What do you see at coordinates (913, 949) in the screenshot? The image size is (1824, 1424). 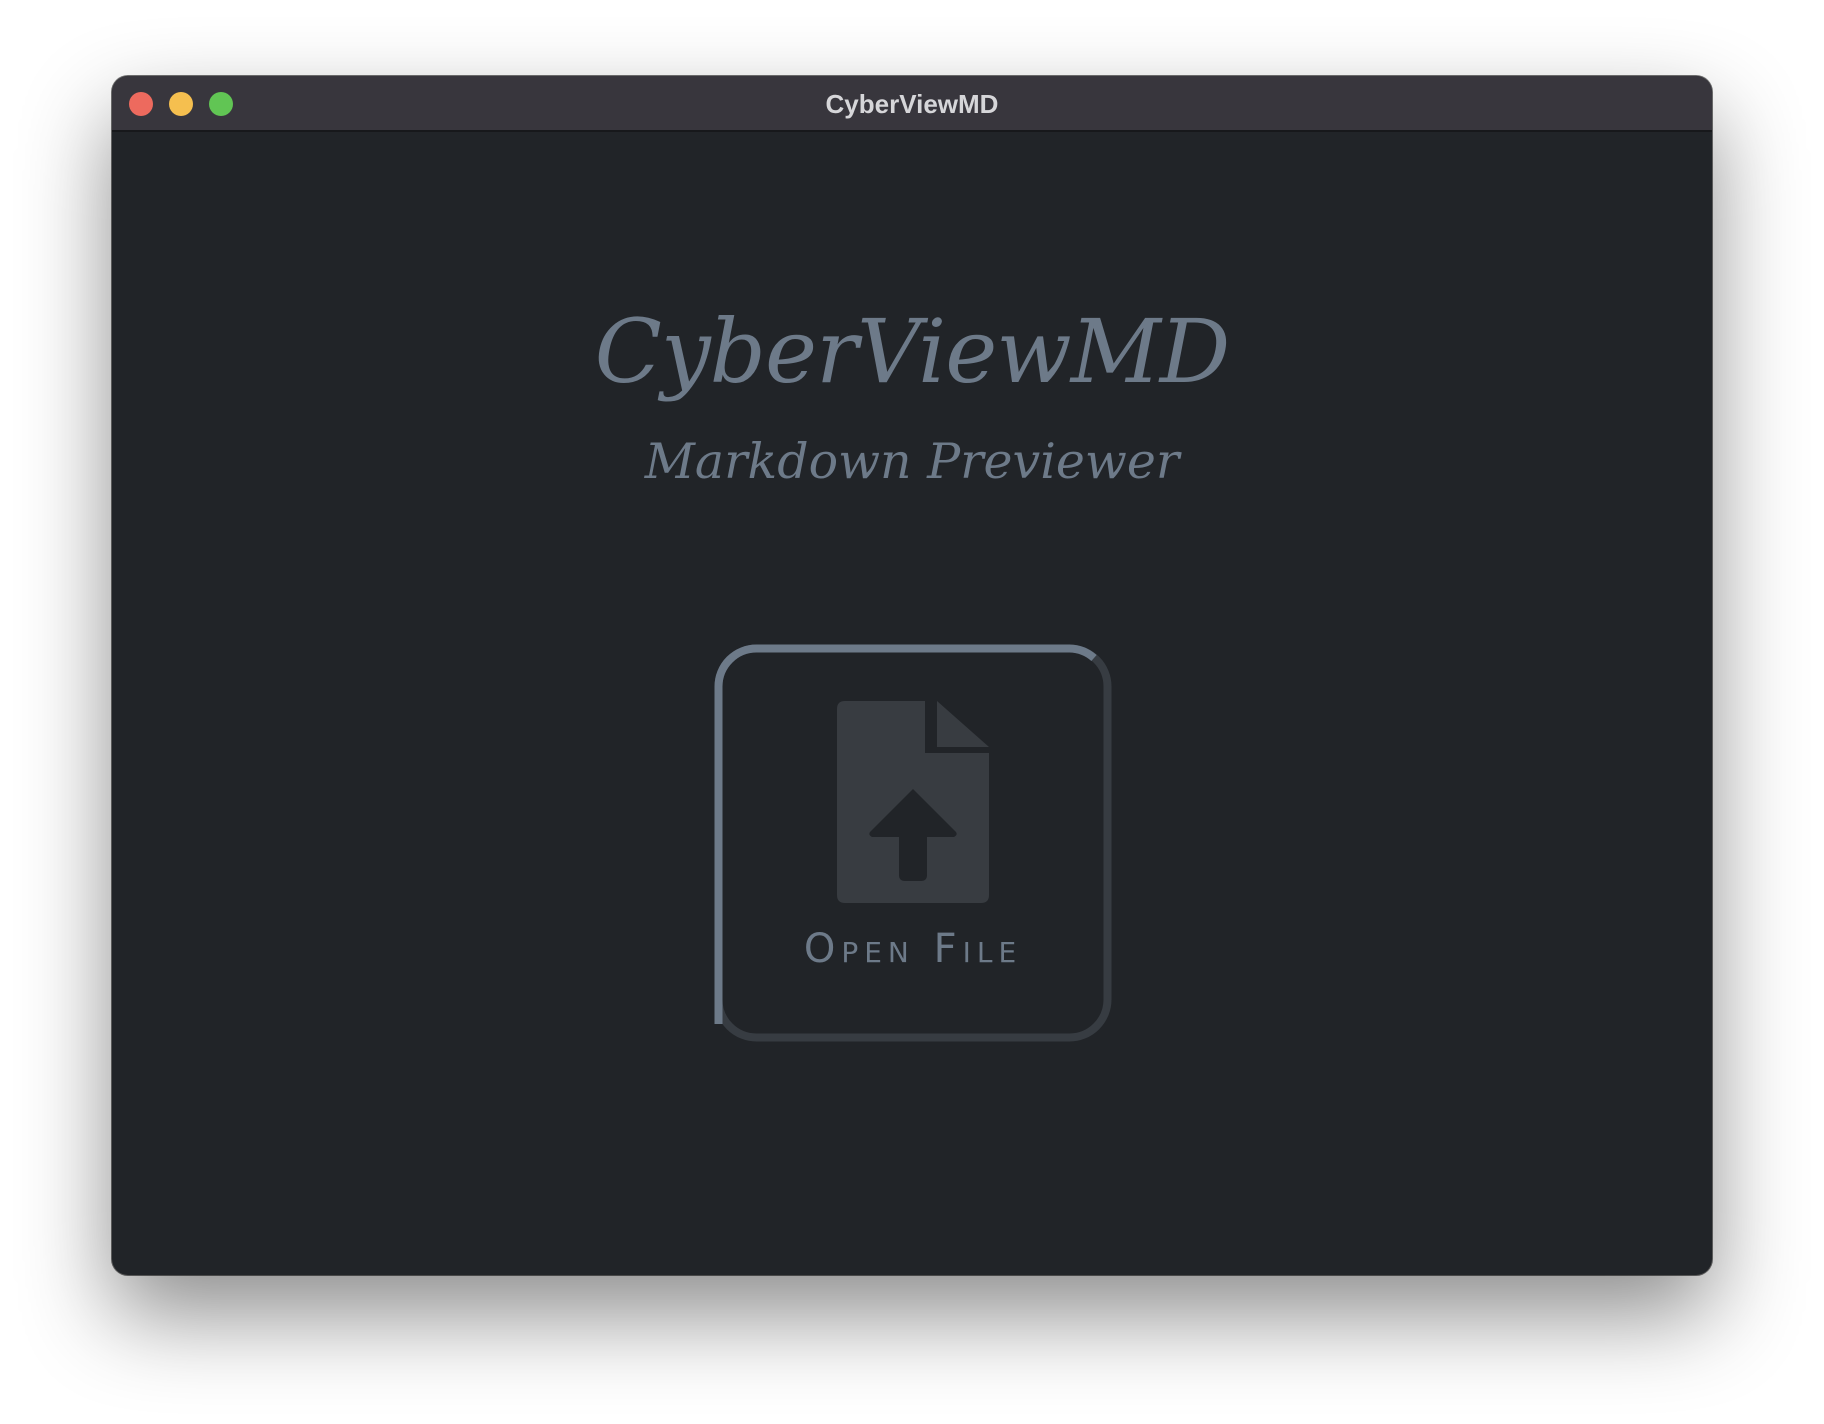 I see `open-file-label: Open File` at bounding box center [913, 949].